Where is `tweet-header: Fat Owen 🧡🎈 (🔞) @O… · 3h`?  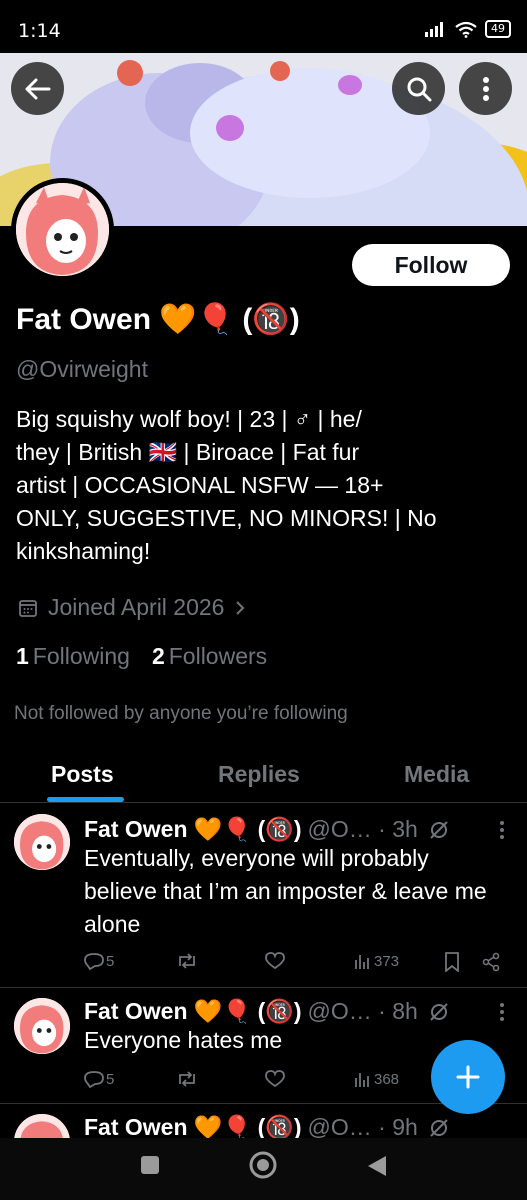
tweet-header: Fat Owen 🧡🎈 (🔞) @O… · 3h is located at coordinates (267, 829).